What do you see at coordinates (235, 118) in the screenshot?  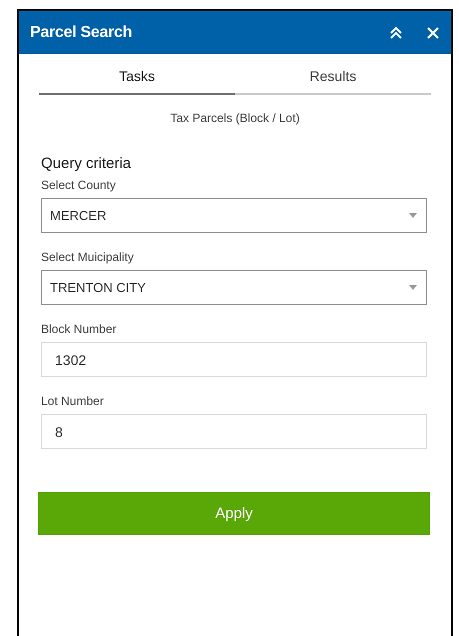 I see `layer-subtitle: Tax Parcels (Block / Lot)` at bounding box center [235, 118].